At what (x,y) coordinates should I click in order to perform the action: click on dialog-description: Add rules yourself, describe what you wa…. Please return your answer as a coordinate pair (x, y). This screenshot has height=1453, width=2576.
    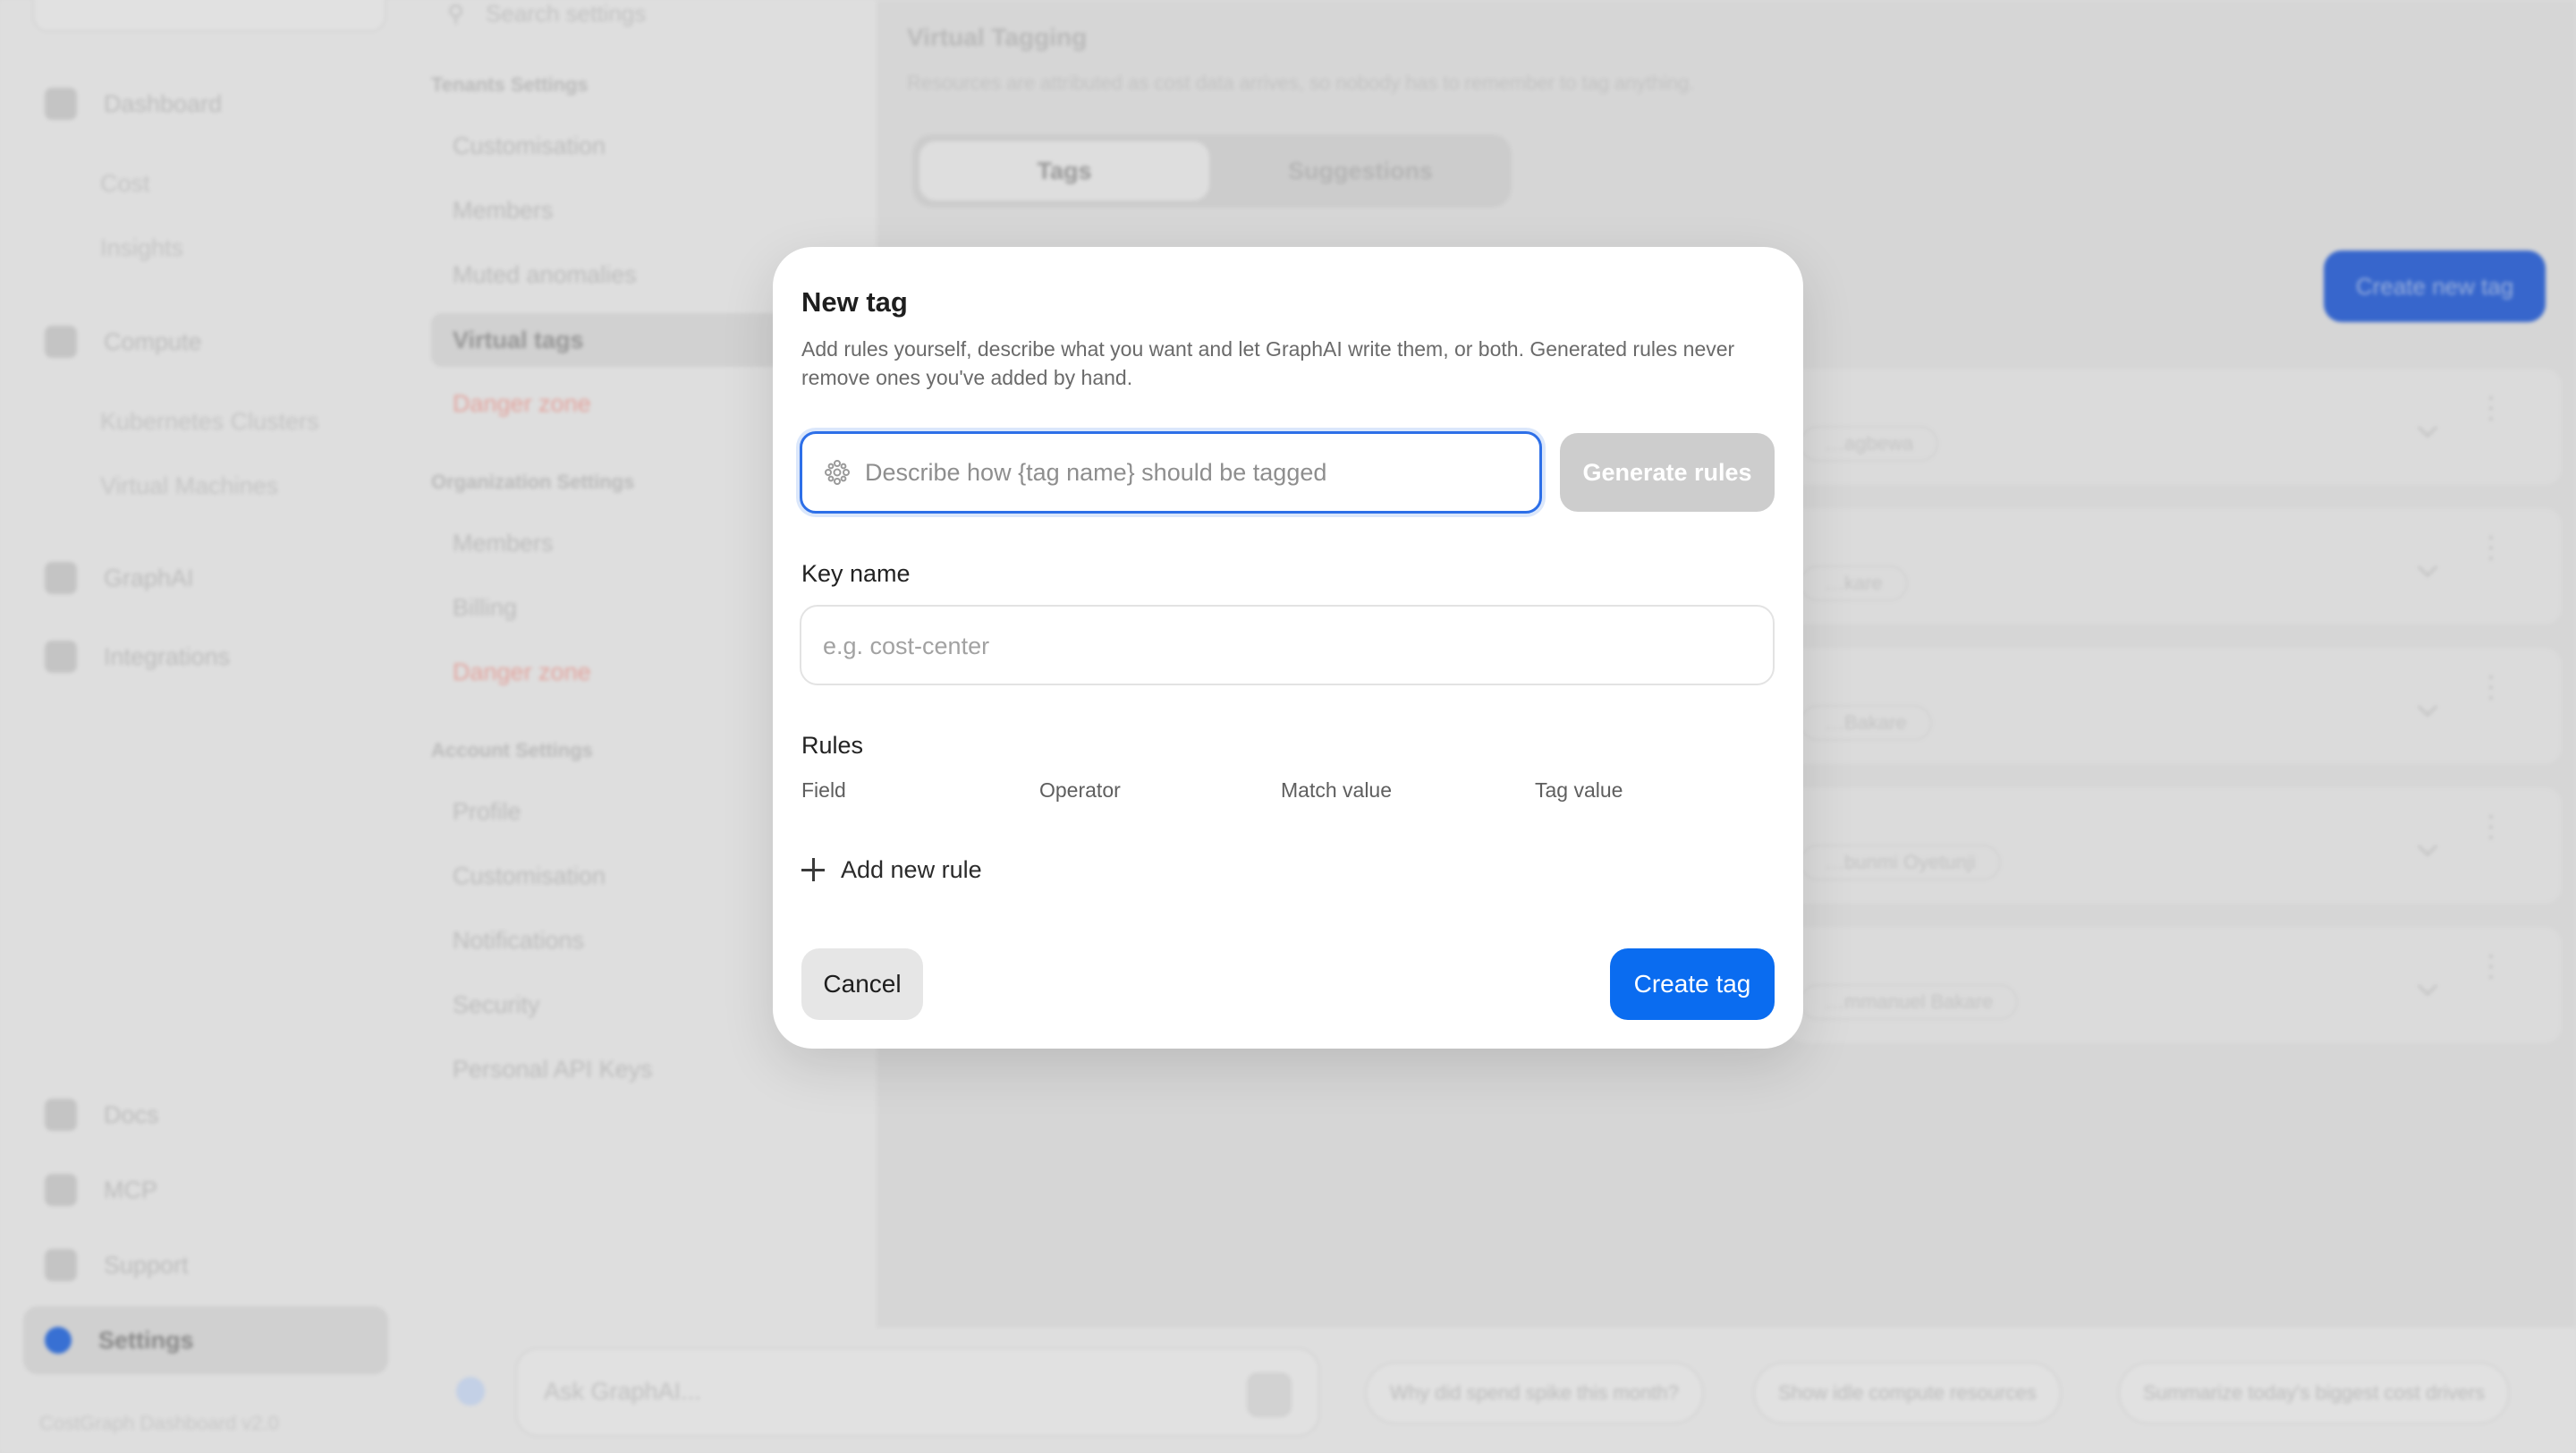
    Looking at the image, I should click on (1268, 363).